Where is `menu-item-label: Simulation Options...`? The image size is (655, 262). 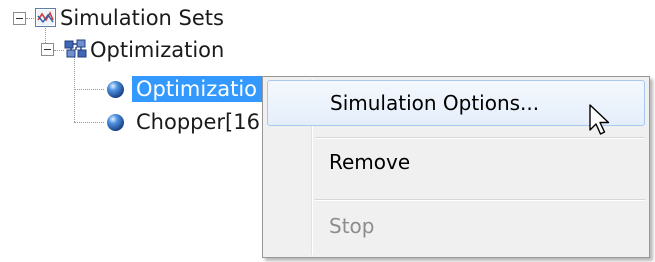 menu-item-label: Simulation Options... is located at coordinates (435, 103).